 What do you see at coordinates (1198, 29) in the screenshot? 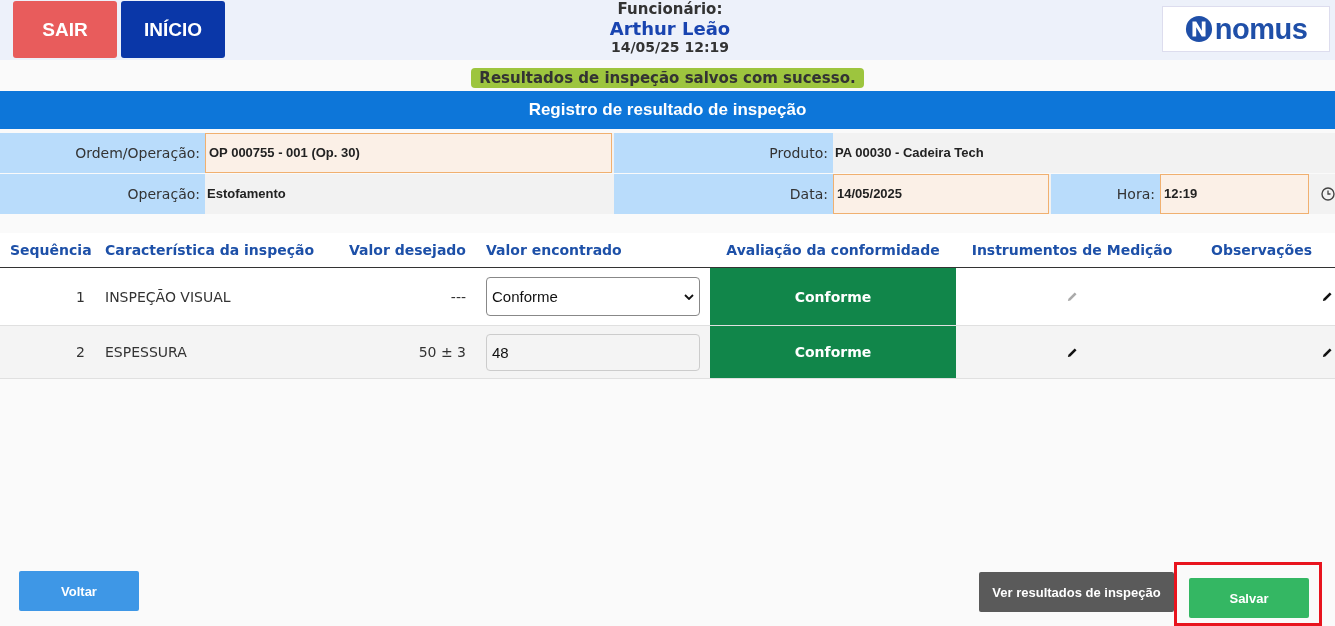
I see `logo-icon` at bounding box center [1198, 29].